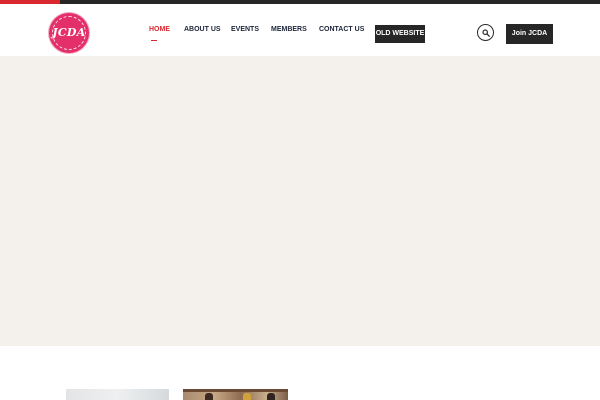 The image size is (600, 400). I want to click on site-logo: JCDA, so click(69, 33).